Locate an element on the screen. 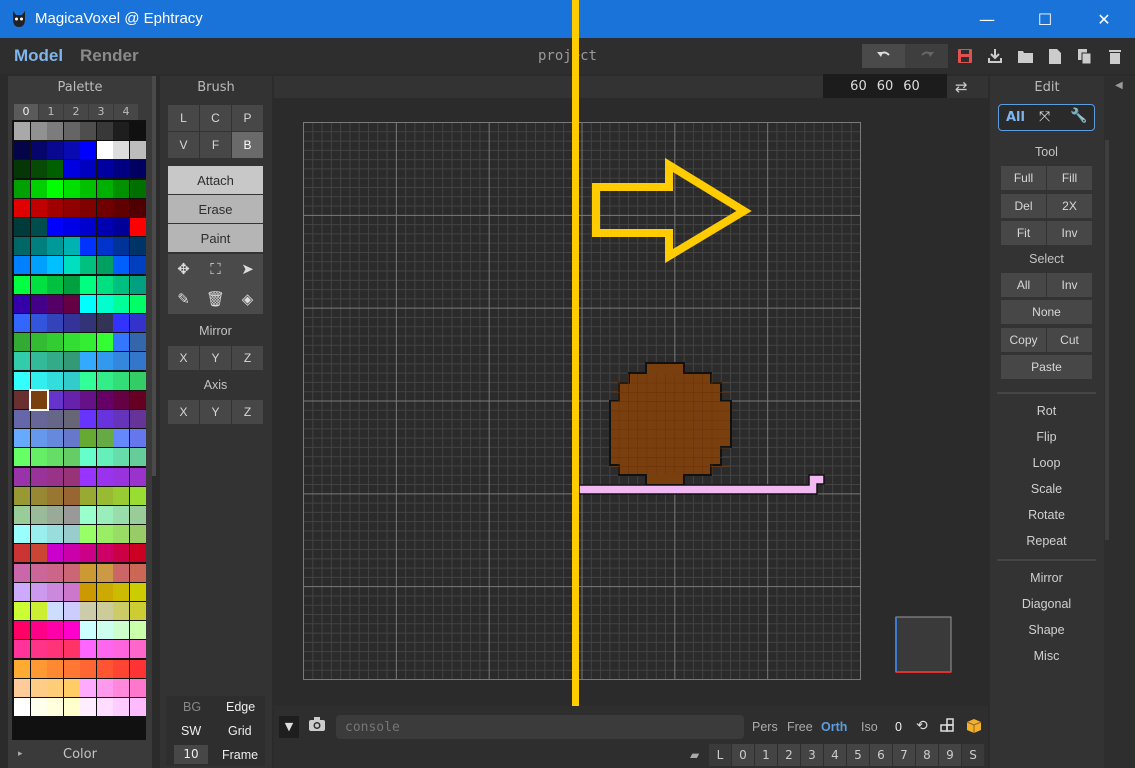 The image size is (1135, 768). mirror-x-button: X is located at coordinates (183, 358).